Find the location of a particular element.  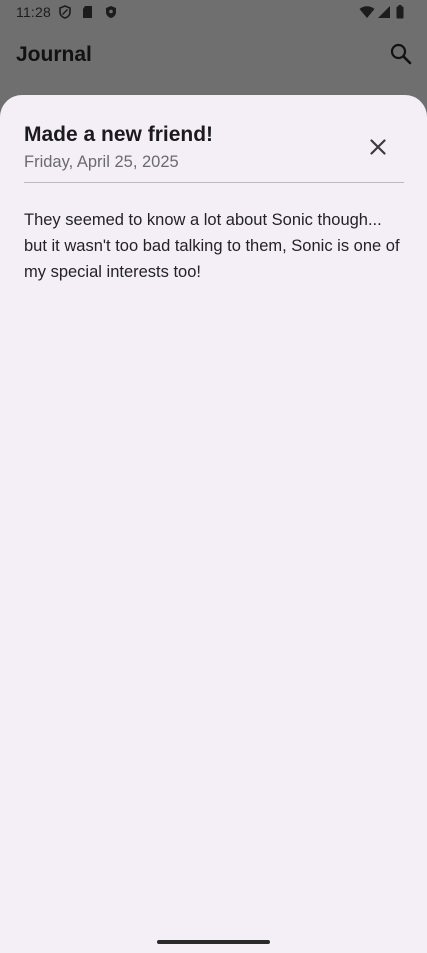

cell-signal-icon is located at coordinates (384, 12).